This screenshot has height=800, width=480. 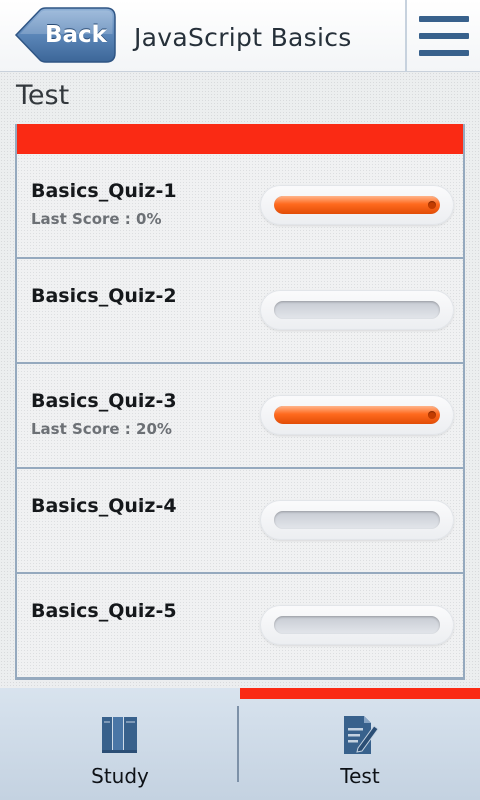 What do you see at coordinates (240, 139) in the screenshot?
I see `panel-accent-strip` at bounding box center [240, 139].